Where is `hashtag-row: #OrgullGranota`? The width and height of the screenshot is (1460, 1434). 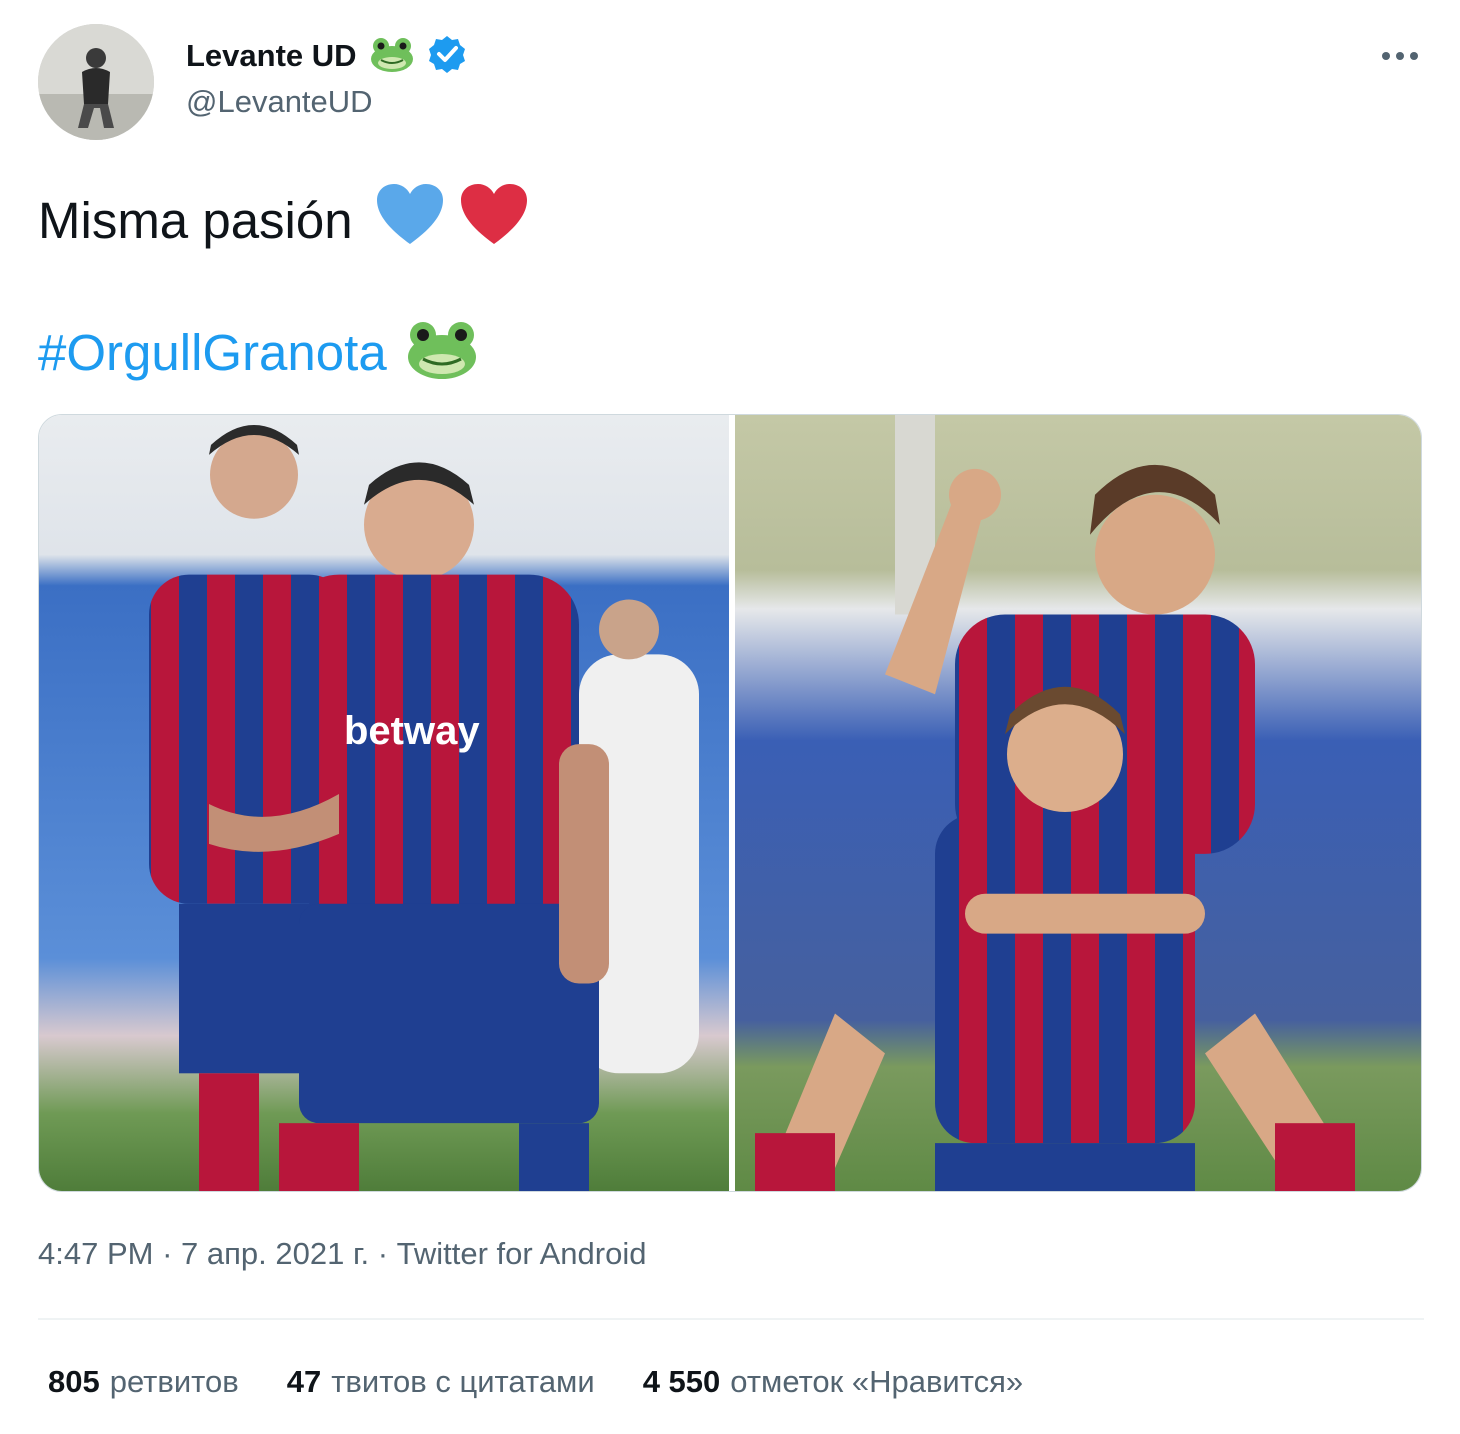 hashtag-row: #OrgullGranota is located at coordinates (258, 352).